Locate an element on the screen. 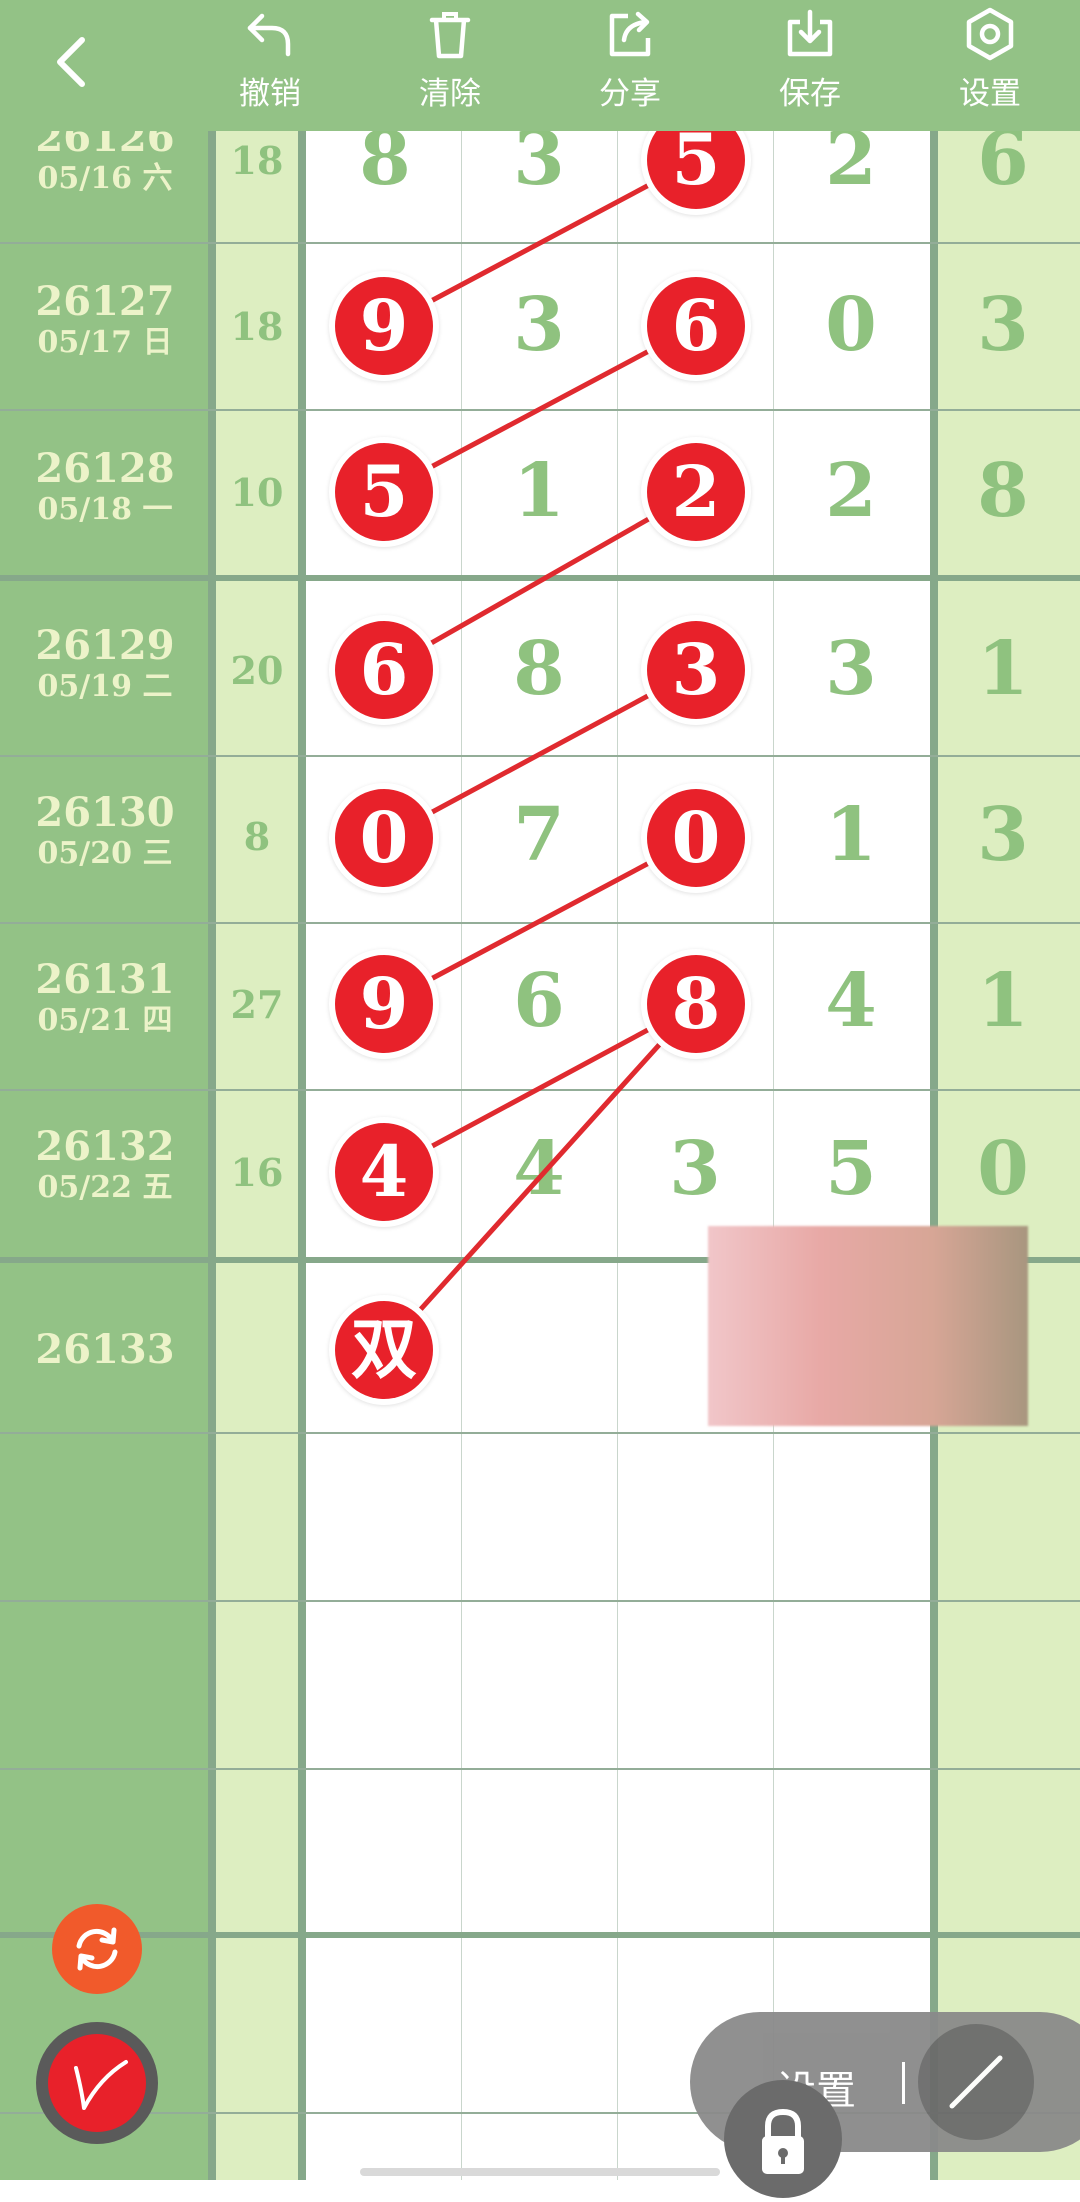 The height and width of the screenshot is (2202, 1080). ball-marker: 双 is located at coordinates (384, 1350).